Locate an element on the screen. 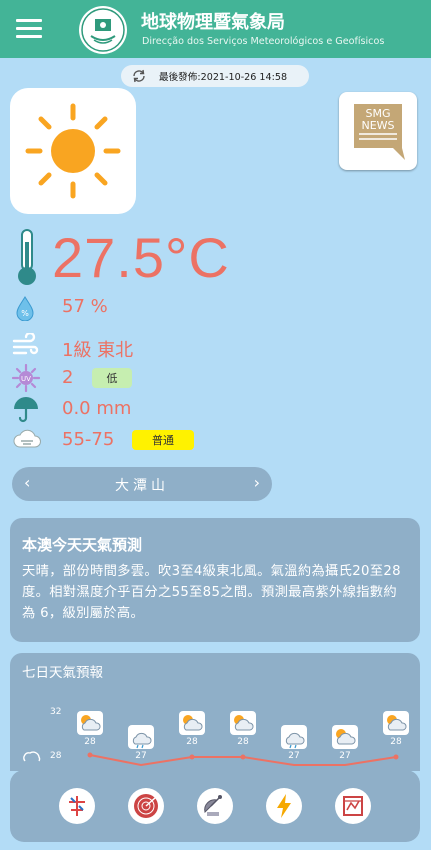 The height and width of the screenshot is (850, 431). radar-button is located at coordinates (146, 806).